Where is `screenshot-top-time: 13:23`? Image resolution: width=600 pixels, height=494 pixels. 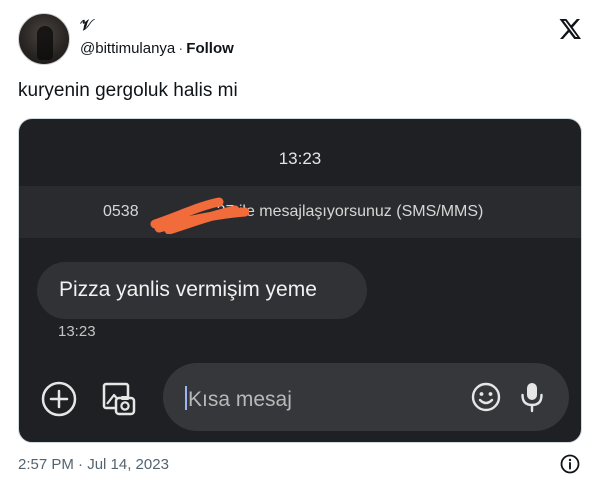 screenshot-top-time: 13:23 is located at coordinates (300, 158).